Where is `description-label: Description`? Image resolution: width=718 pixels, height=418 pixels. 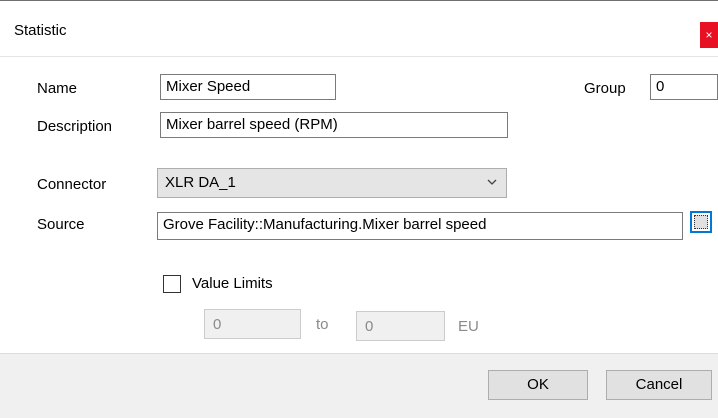 description-label: Description is located at coordinates (75, 126).